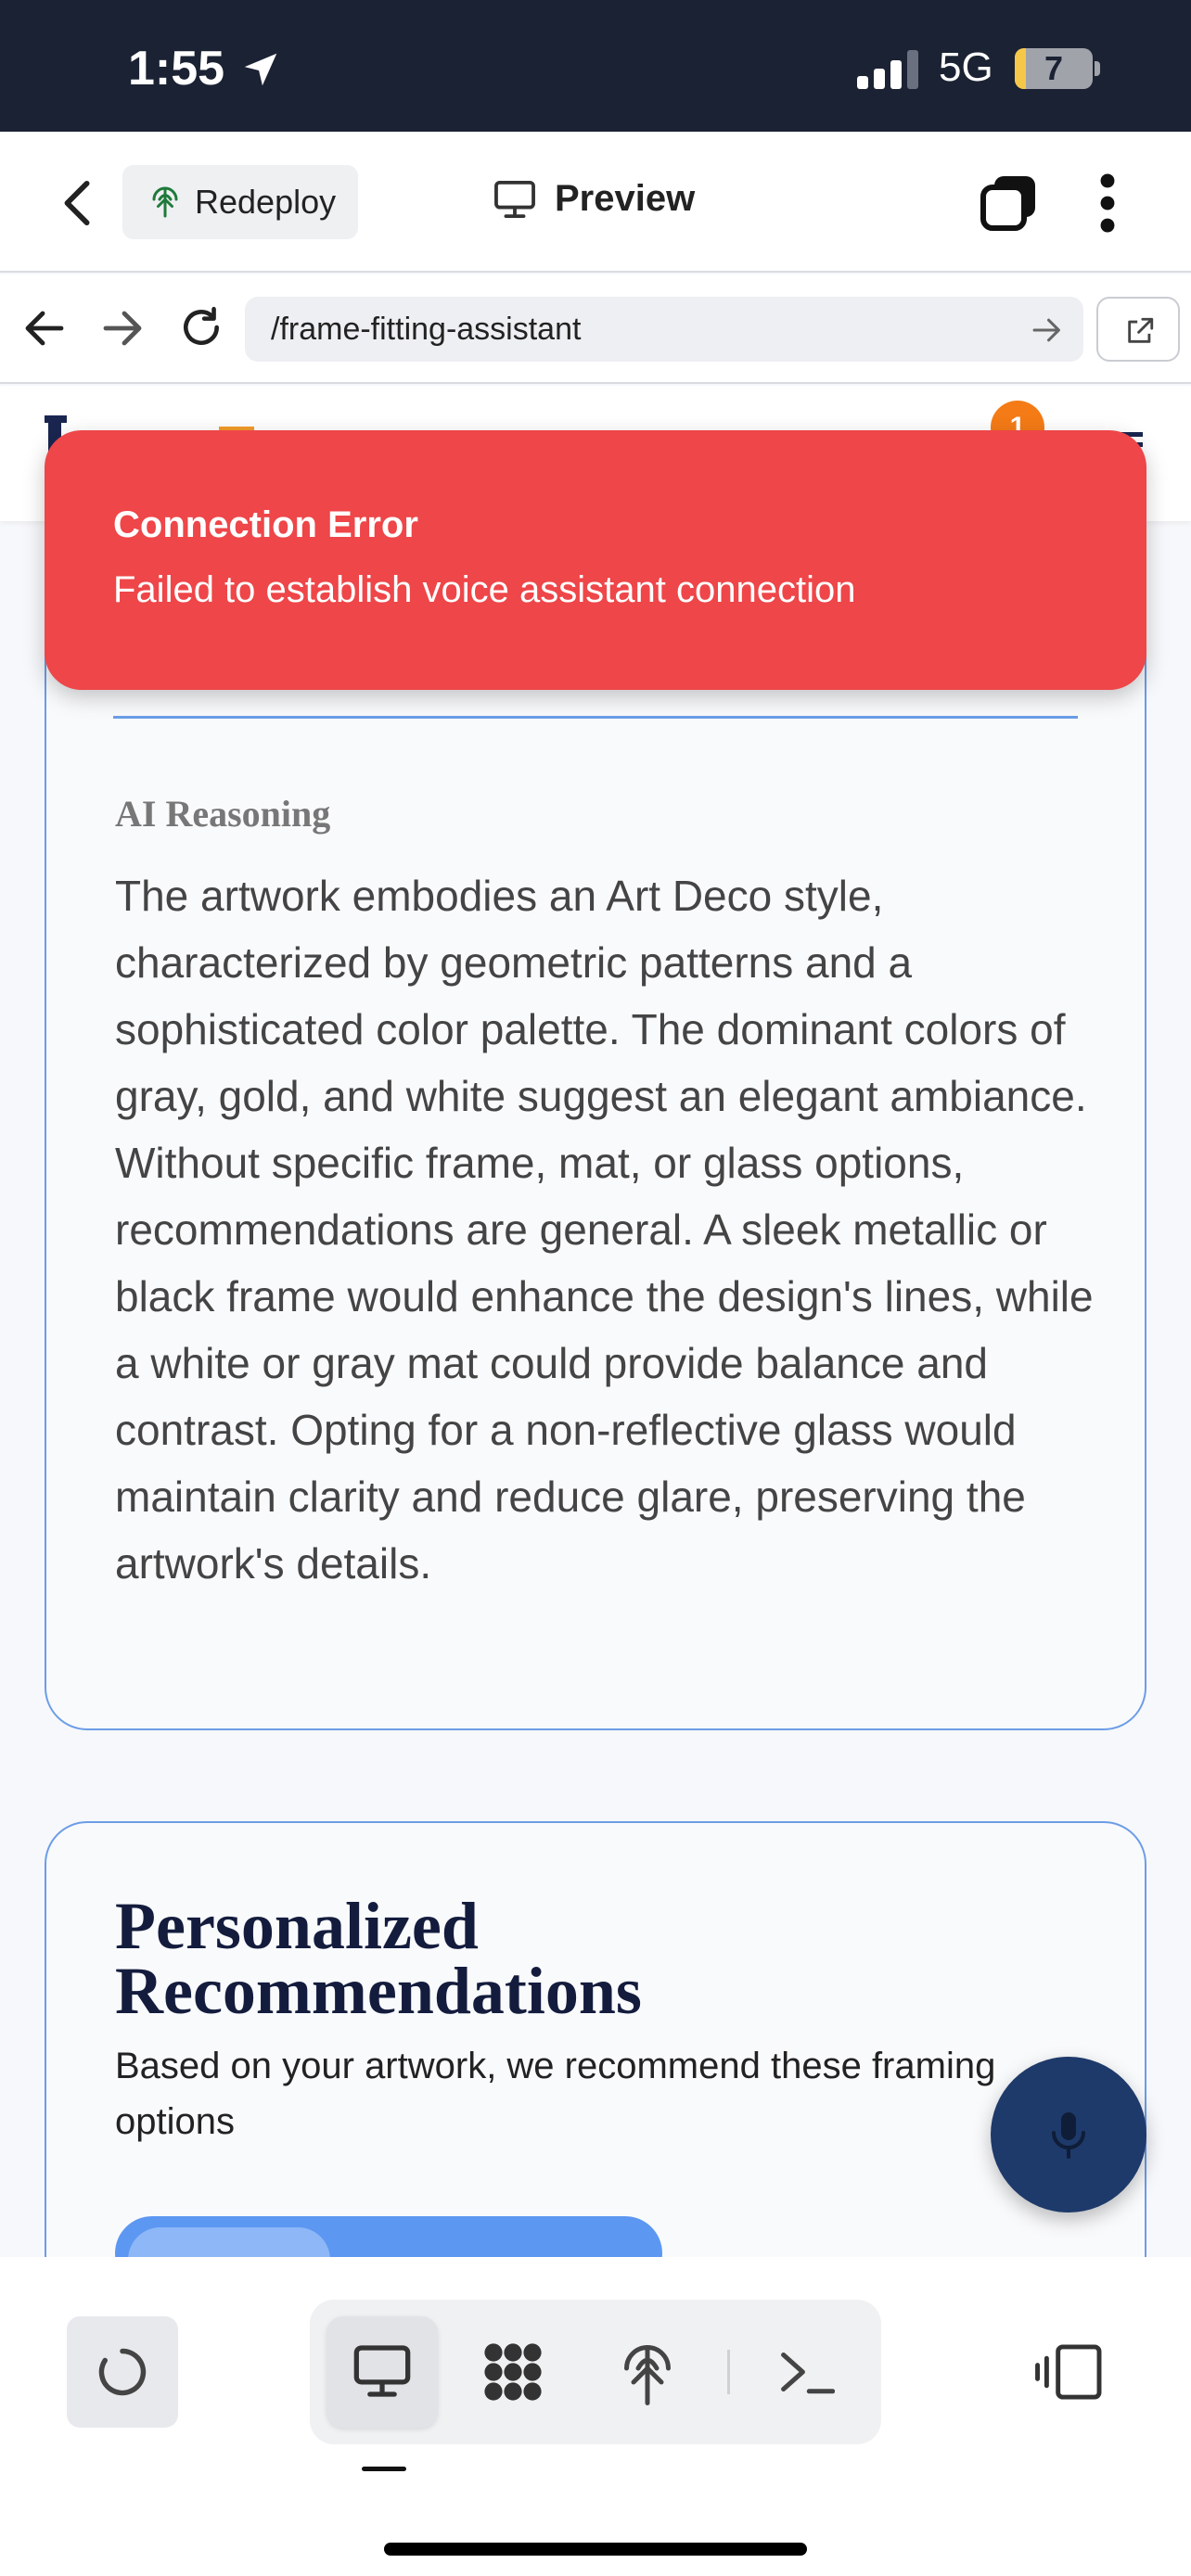  Describe the element at coordinates (887, 69) in the screenshot. I see `signal-bars-icon` at that location.